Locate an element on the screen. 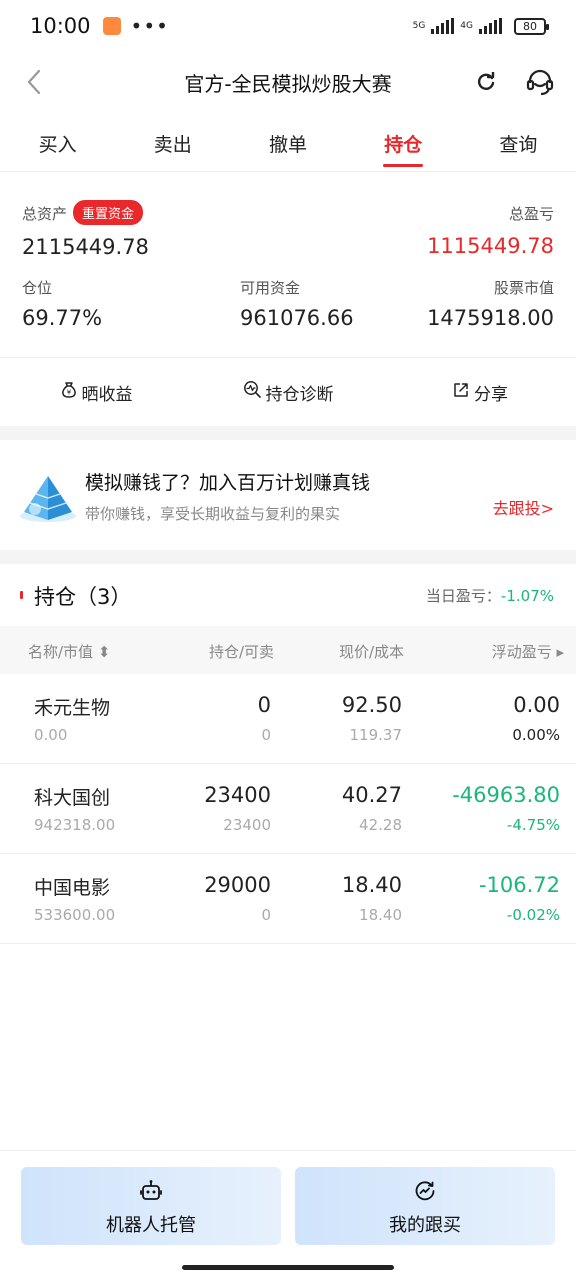 The height and width of the screenshot is (1280, 576). tab-positions: 持仓 is located at coordinates (403, 144).